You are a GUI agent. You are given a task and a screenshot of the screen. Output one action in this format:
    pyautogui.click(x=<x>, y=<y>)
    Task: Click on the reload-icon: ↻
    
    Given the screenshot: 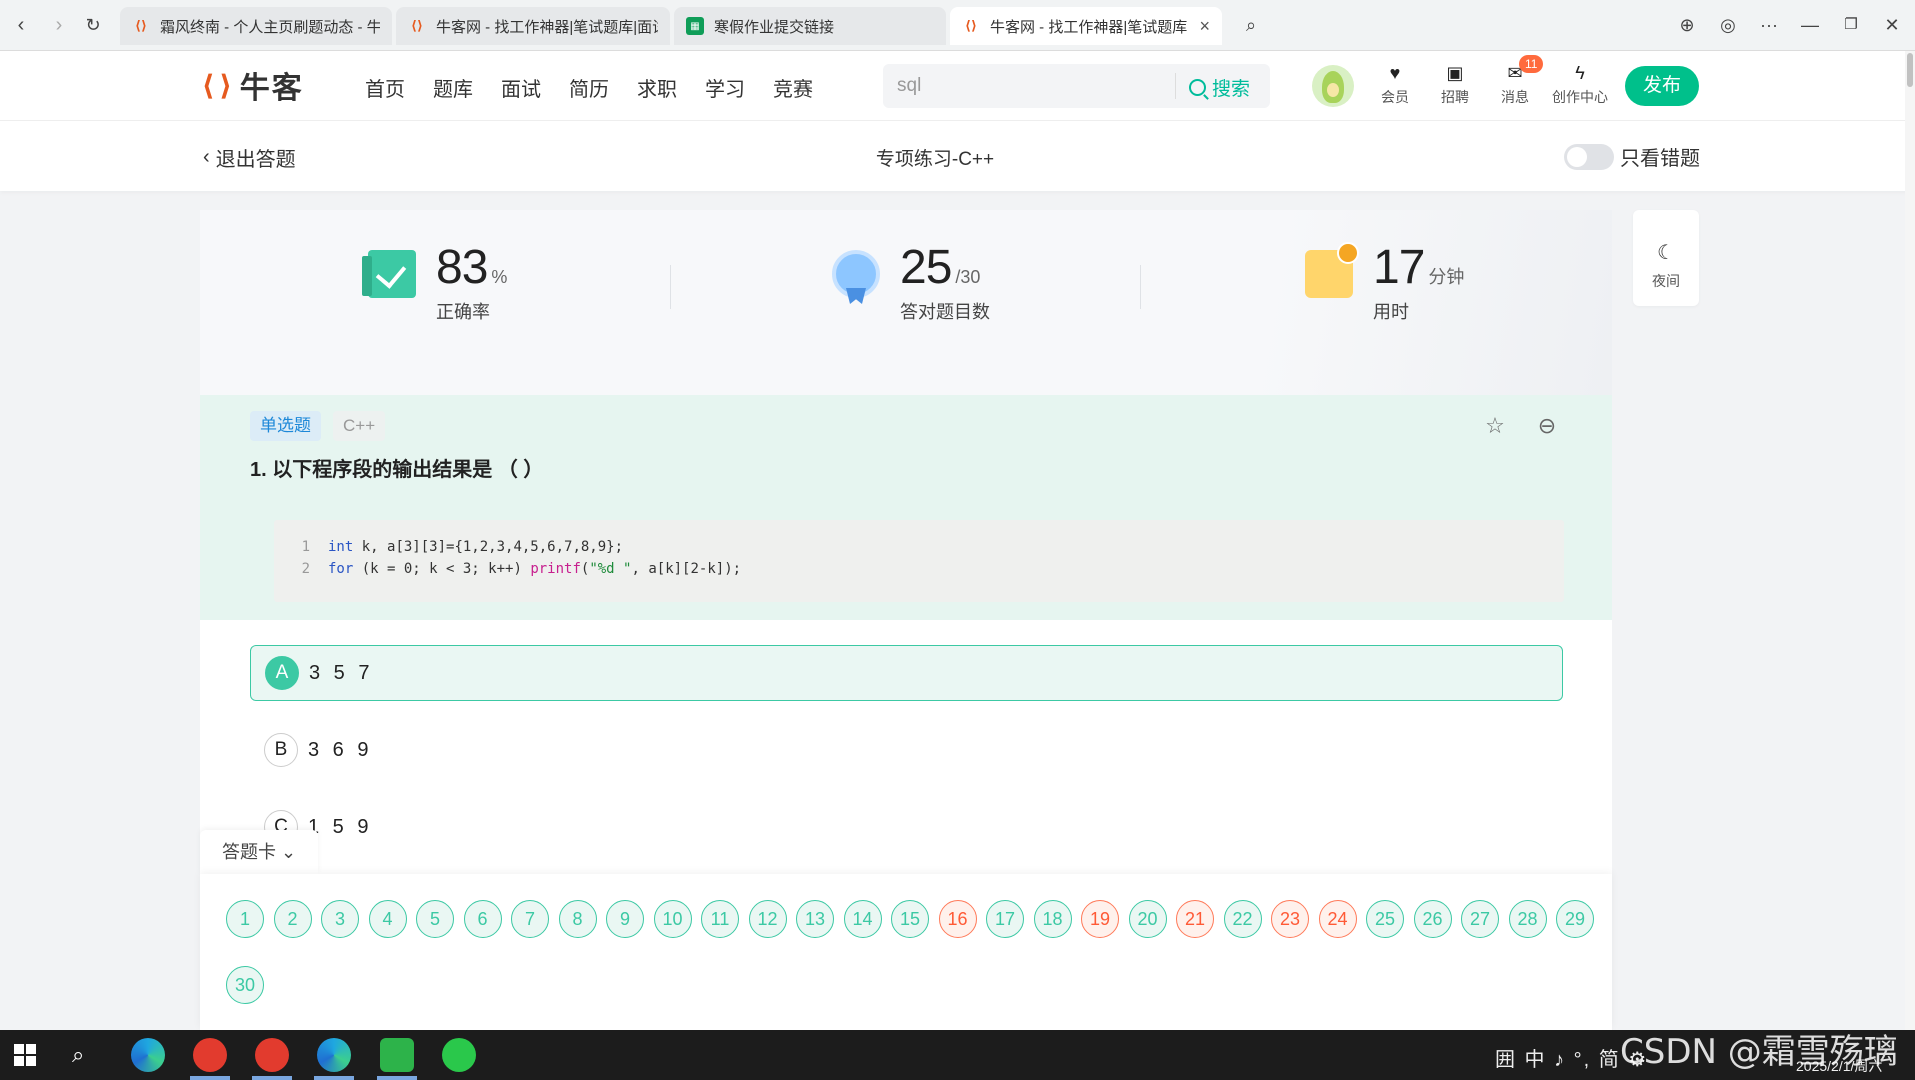 What is the action you would take?
    pyautogui.click(x=93, y=25)
    